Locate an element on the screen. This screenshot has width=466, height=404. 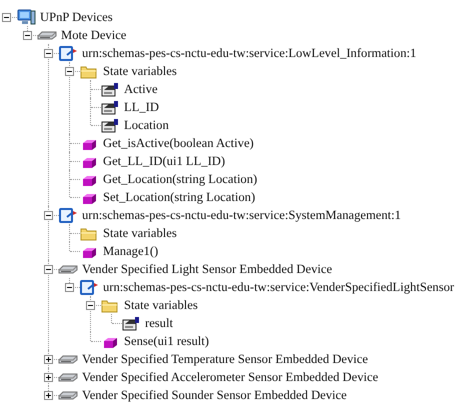
tree-item: Sense(ui1 result) is located at coordinates (166, 341).